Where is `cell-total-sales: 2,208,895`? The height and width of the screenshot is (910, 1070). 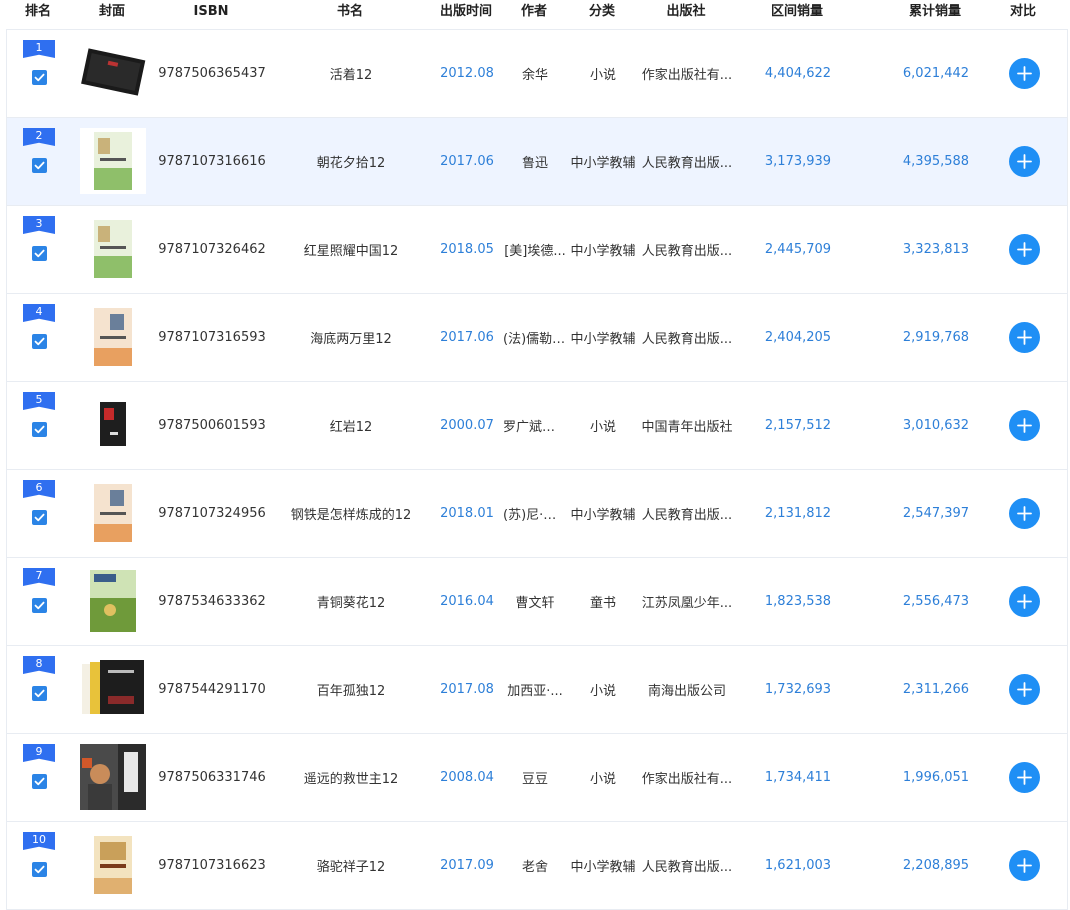
cell-total-sales: 2,208,895 is located at coordinates (936, 865).